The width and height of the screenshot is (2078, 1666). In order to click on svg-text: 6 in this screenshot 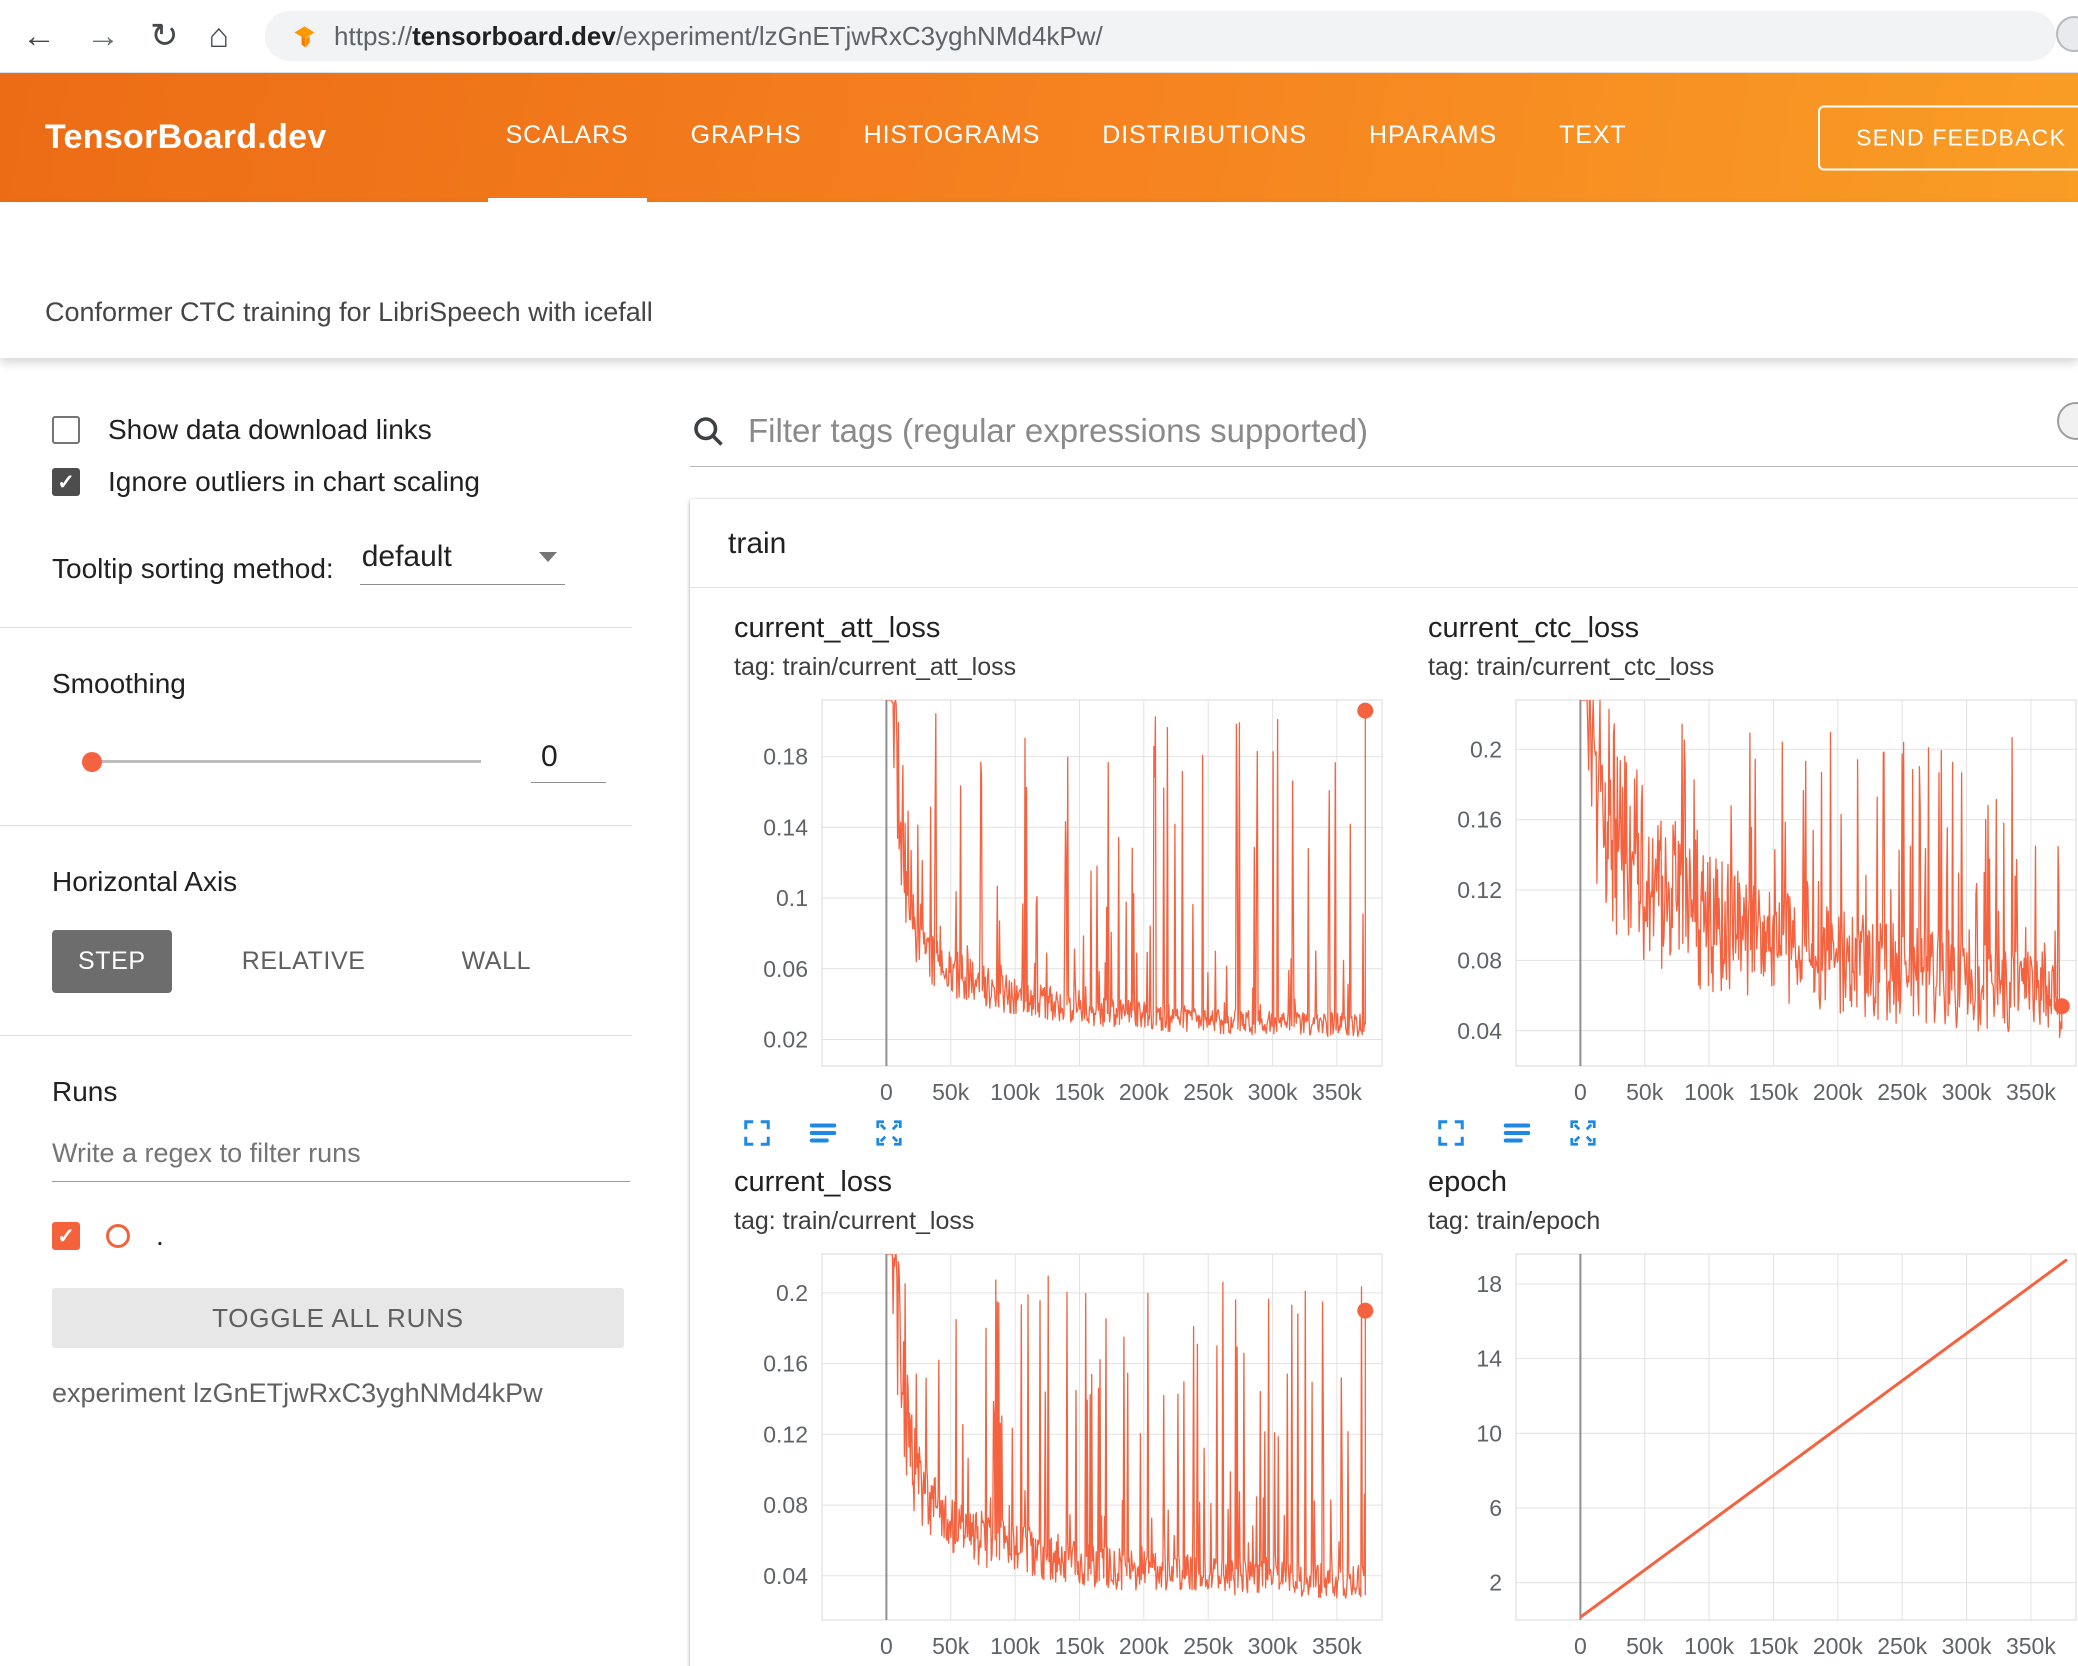, I will do `click(1495, 1508)`.